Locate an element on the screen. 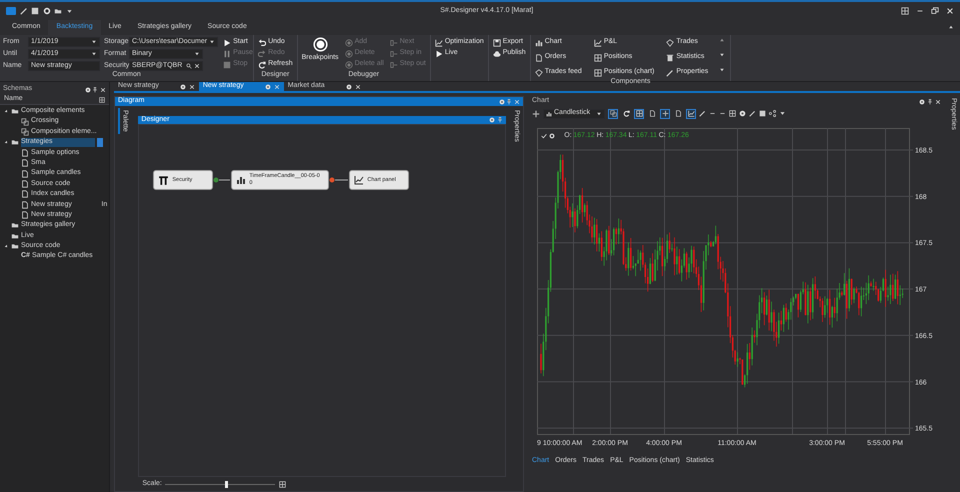  check-icon is located at coordinates (544, 136).